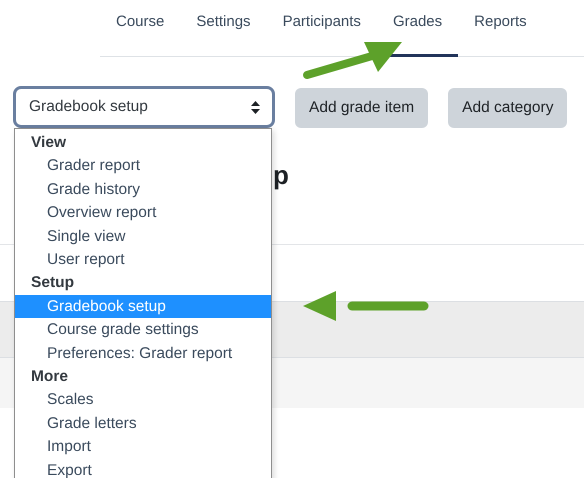 The width and height of the screenshot is (584, 478). What do you see at coordinates (143, 354) in the screenshot?
I see `menu-option: Preferences: Grader report` at bounding box center [143, 354].